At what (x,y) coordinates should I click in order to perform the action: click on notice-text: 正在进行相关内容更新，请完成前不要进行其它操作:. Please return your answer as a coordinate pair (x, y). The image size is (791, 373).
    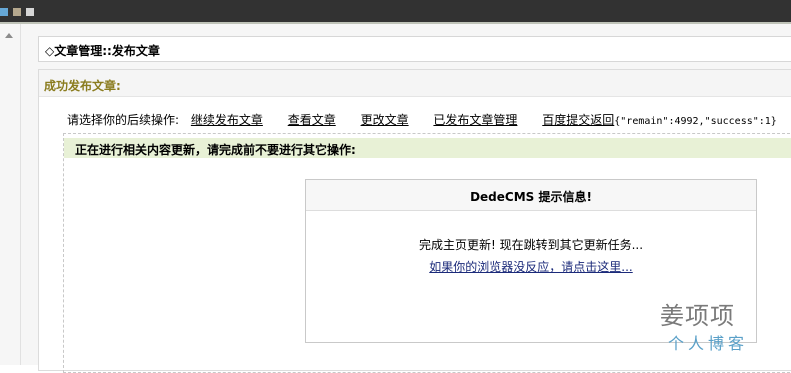
    Looking at the image, I should click on (215, 150).